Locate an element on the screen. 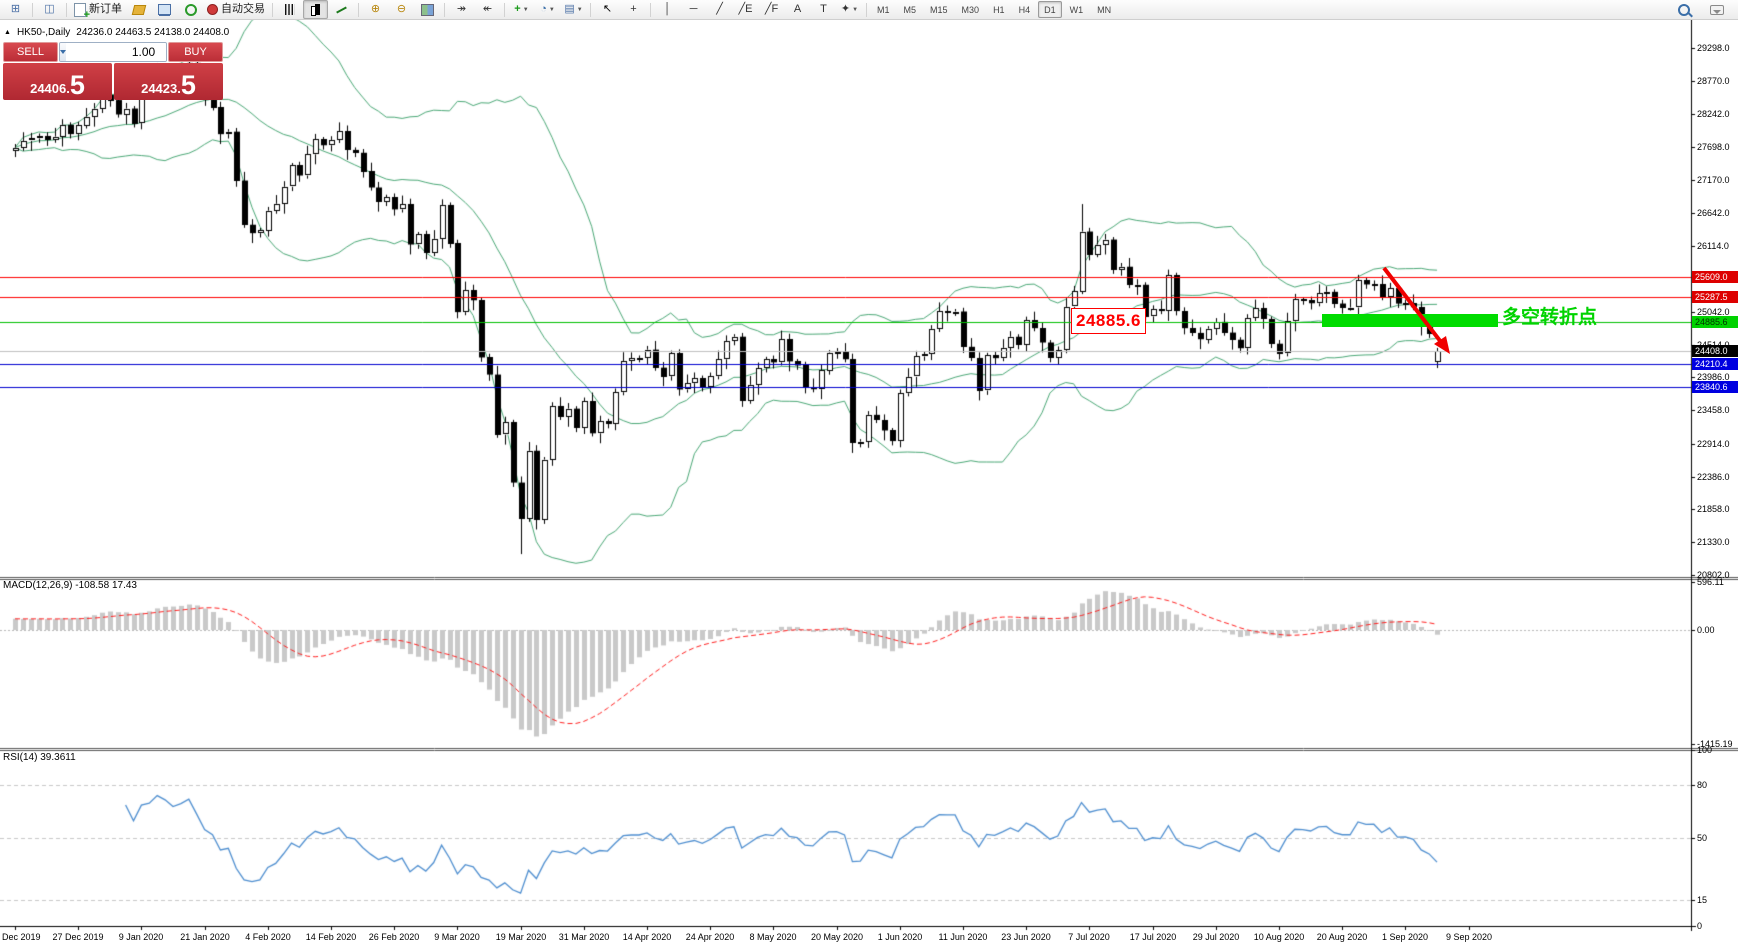 Image resolution: width=1738 pixels, height=945 pixels. fibonacci-icon: ╱F is located at coordinates (771, 9).